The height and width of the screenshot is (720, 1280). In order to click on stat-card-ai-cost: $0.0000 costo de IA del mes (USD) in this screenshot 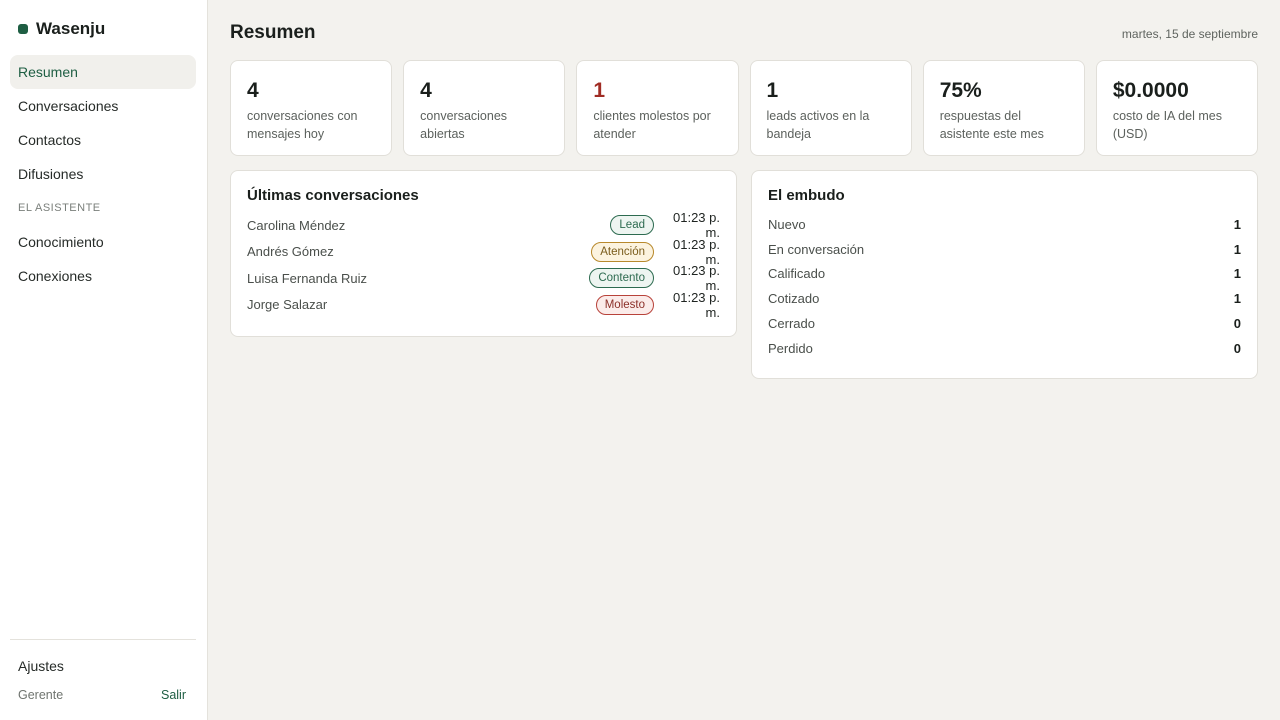, I will do `click(1177, 108)`.